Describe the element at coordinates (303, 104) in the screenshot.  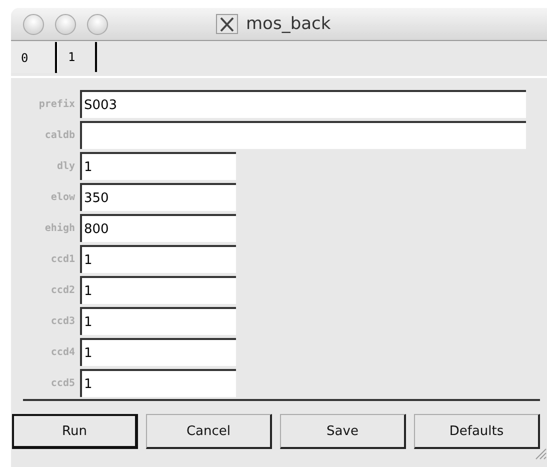
I see `input-field: S003` at that location.